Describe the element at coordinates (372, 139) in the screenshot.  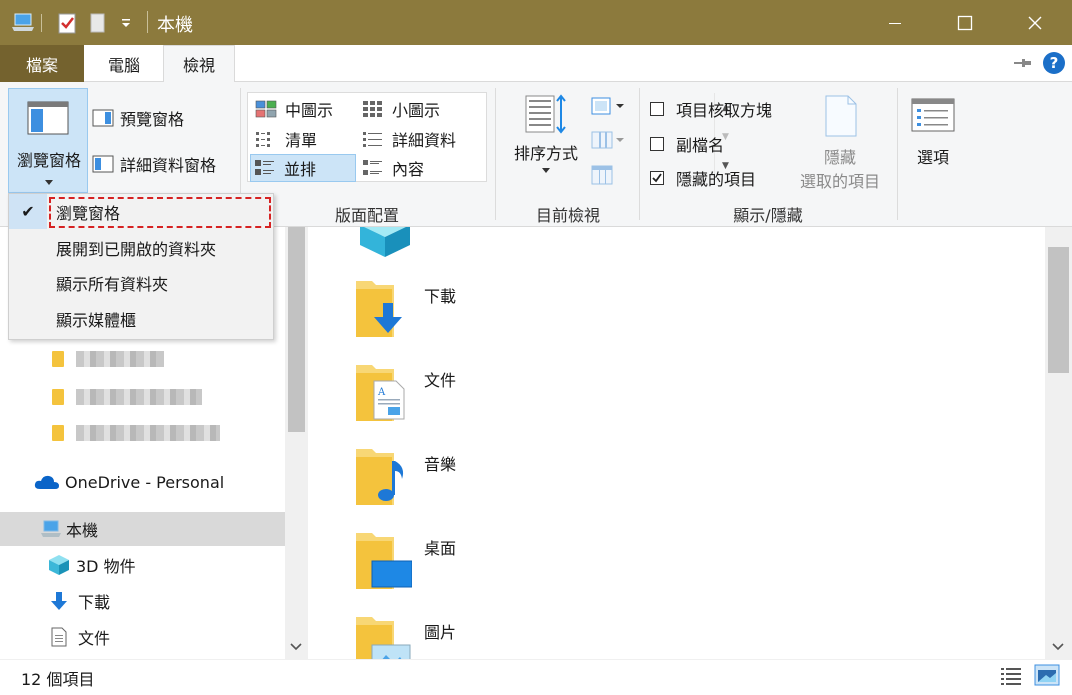
I see `details-icon` at that location.